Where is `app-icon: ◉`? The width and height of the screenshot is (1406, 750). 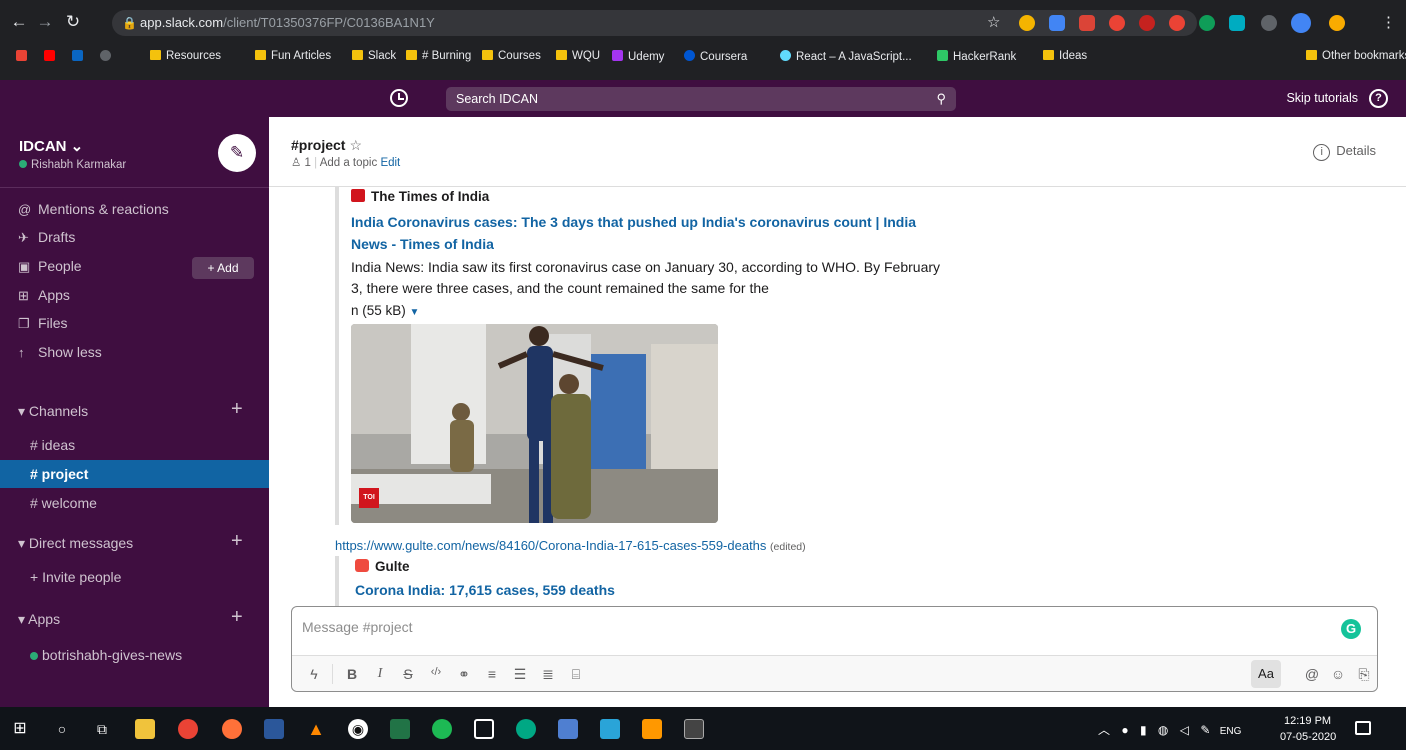
app-icon: ◉ is located at coordinates (358, 729).